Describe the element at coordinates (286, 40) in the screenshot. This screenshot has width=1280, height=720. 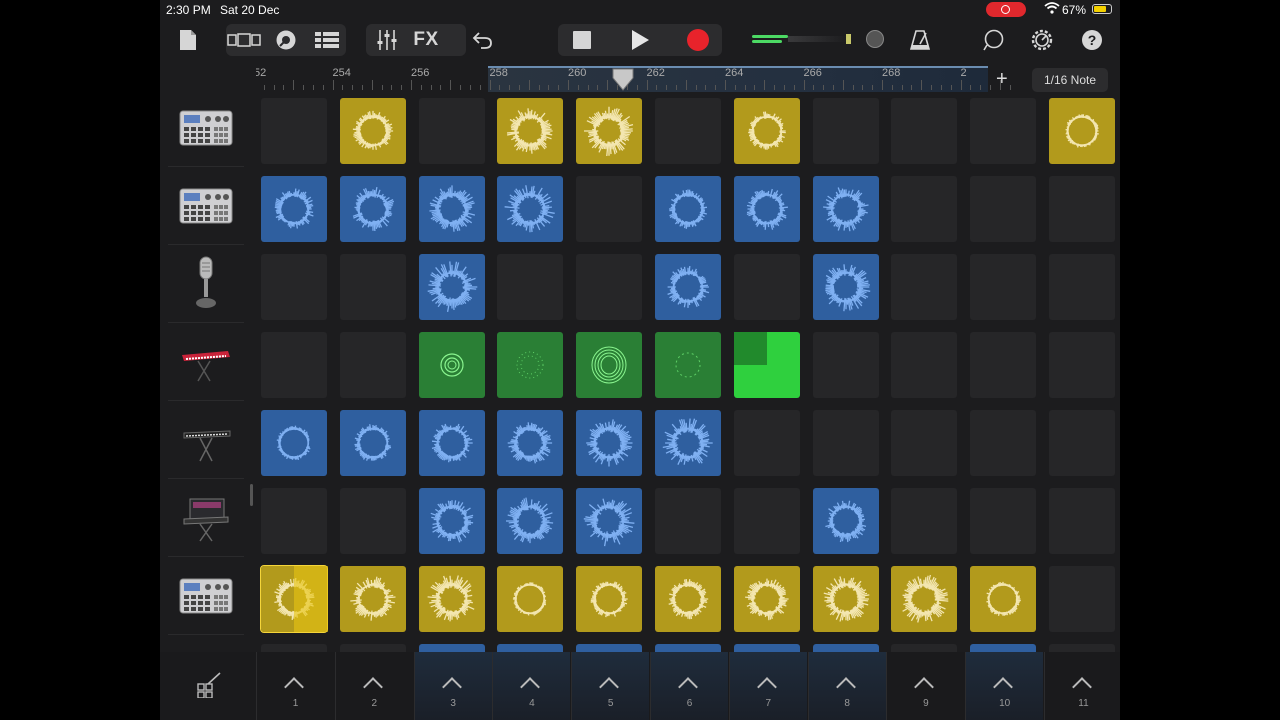
I see `browser-icon` at that location.